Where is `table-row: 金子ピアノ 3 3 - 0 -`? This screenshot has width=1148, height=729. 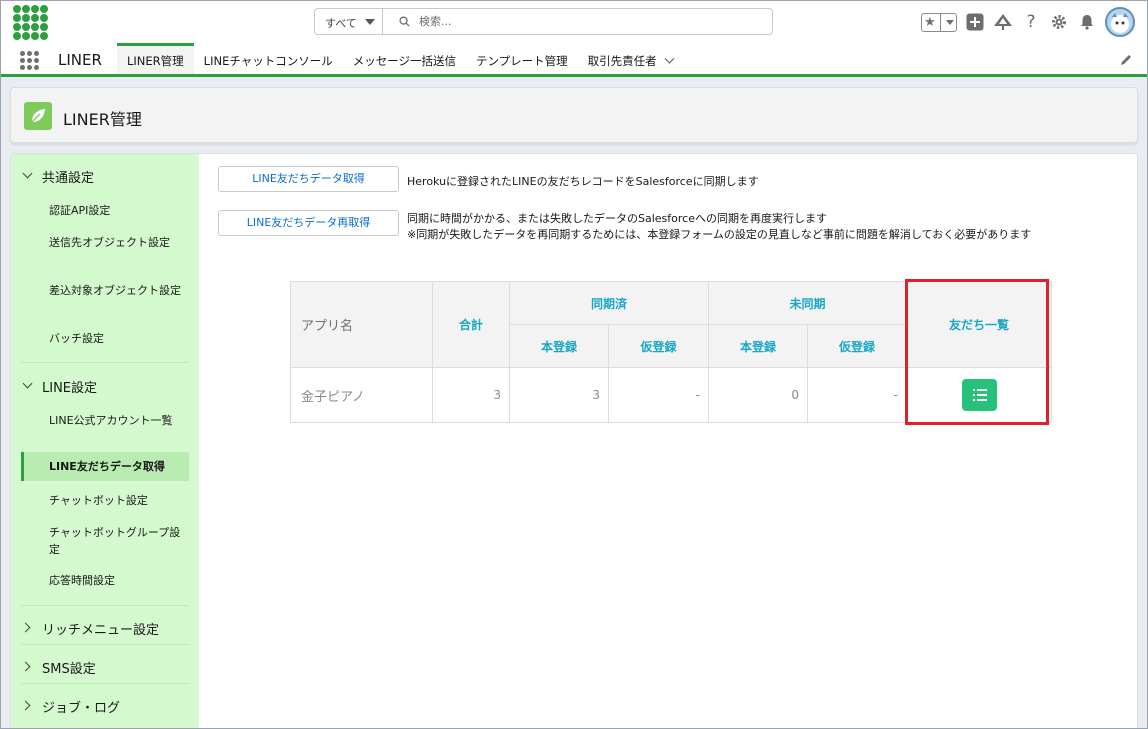
table-row: 金子ピアノ 3 3 - 0 - is located at coordinates (671, 395).